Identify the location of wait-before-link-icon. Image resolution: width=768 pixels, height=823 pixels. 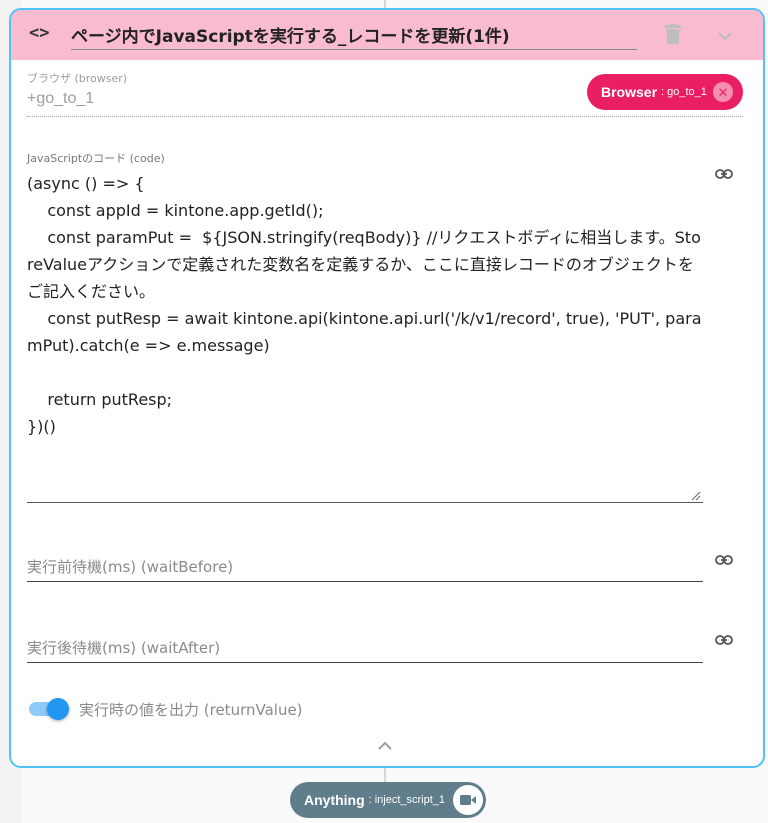
(724, 561).